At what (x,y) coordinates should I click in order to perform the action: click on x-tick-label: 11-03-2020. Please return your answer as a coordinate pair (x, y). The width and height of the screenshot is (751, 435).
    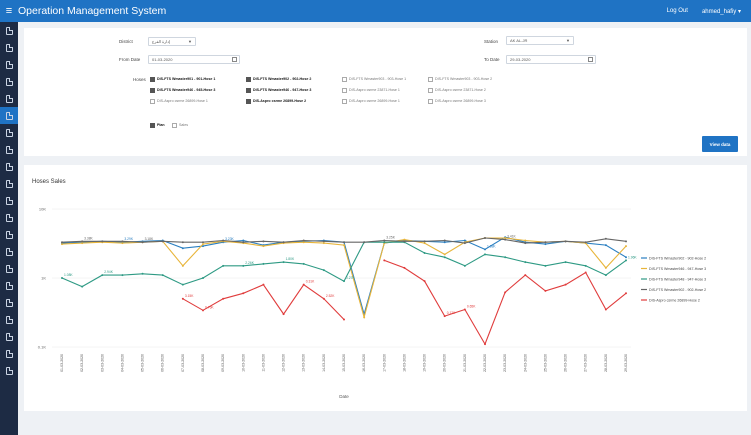
    Looking at the image, I should click on (263, 363).